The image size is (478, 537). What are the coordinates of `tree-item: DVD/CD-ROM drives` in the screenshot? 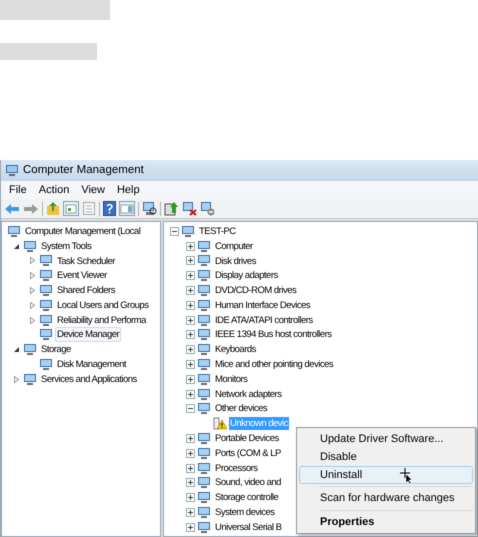 It's located at (255, 290).